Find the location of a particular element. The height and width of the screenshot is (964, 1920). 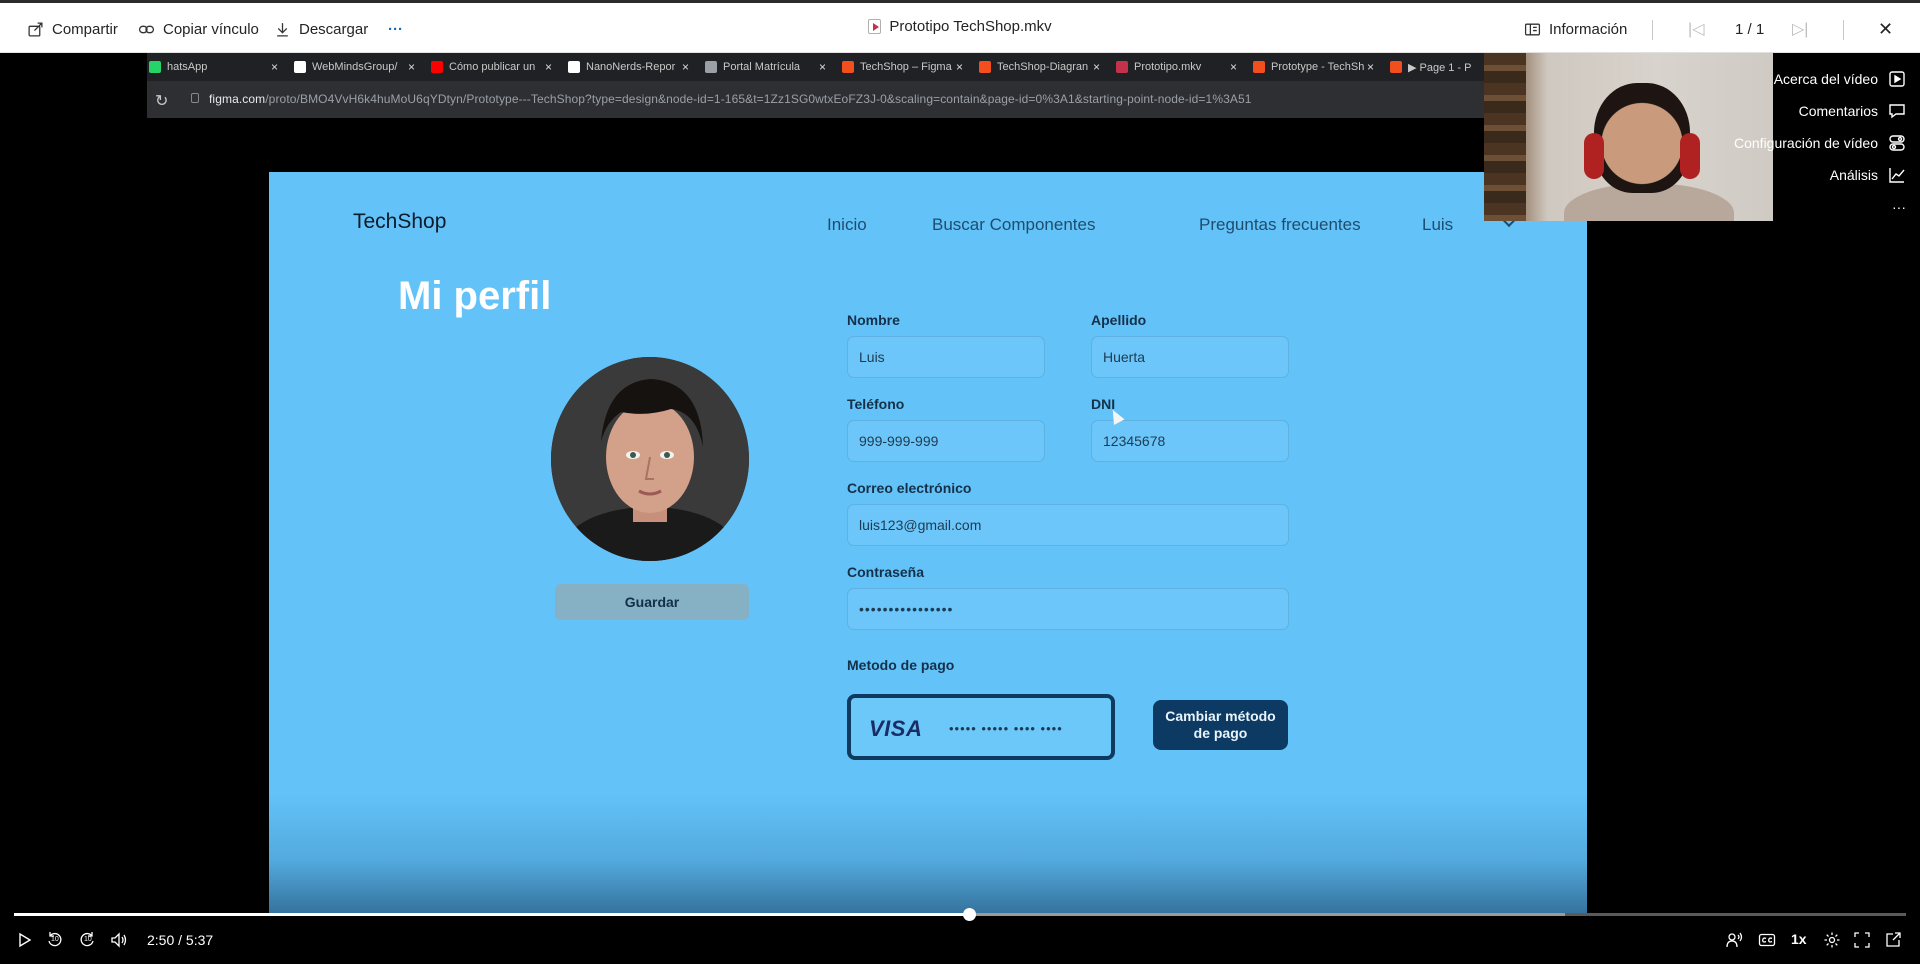

recorded-browser-tab: Portal Matrícula × is located at coordinates (761, 67).